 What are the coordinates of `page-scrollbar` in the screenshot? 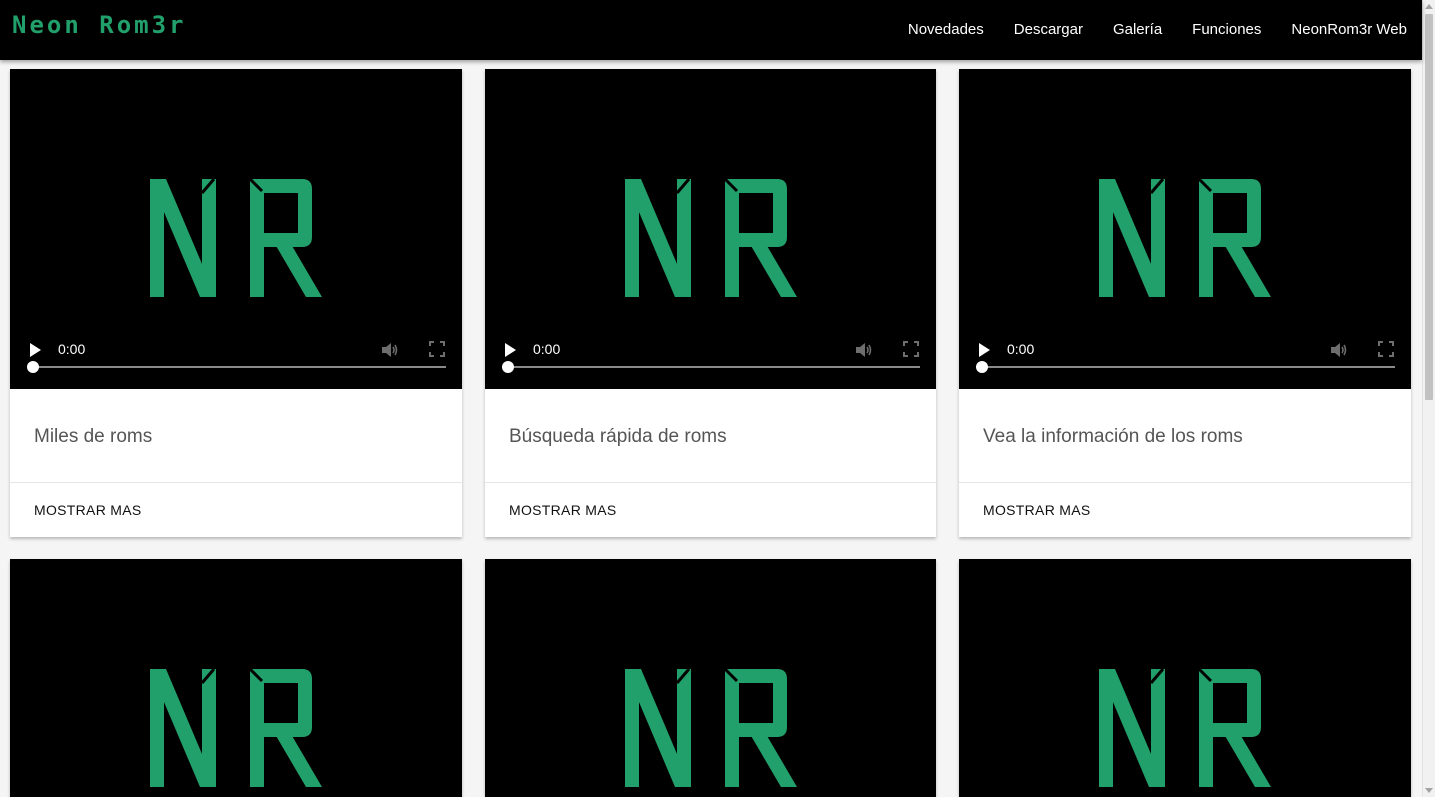 It's located at (1428, 398).